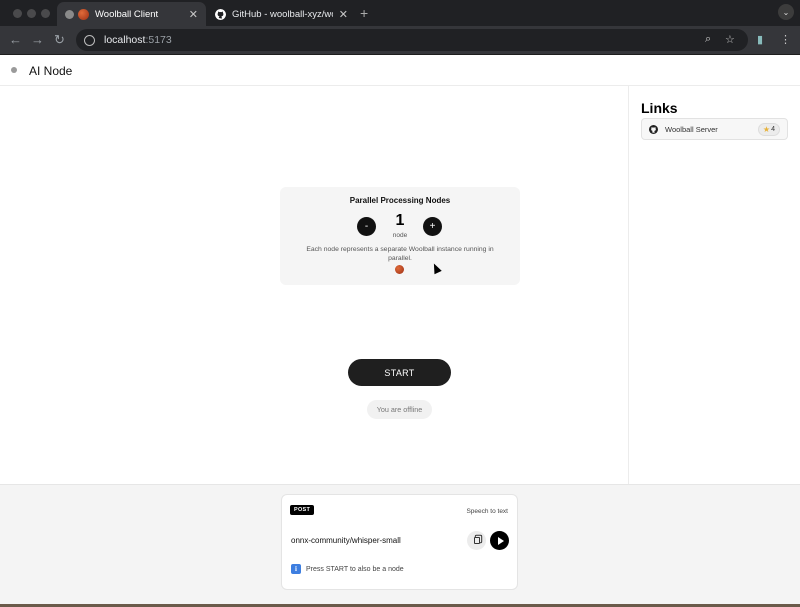 The width and height of the screenshot is (800, 607). I want to click on nodes-title: Parallel Processing Nodes, so click(400, 200).